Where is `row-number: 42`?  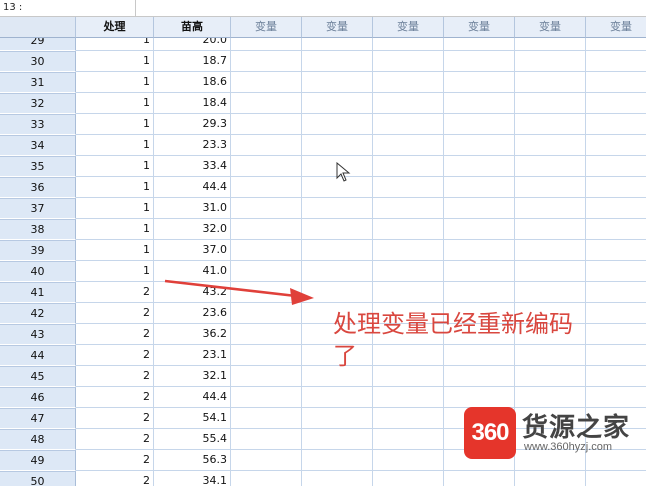
row-number: 42 is located at coordinates (38, 313).